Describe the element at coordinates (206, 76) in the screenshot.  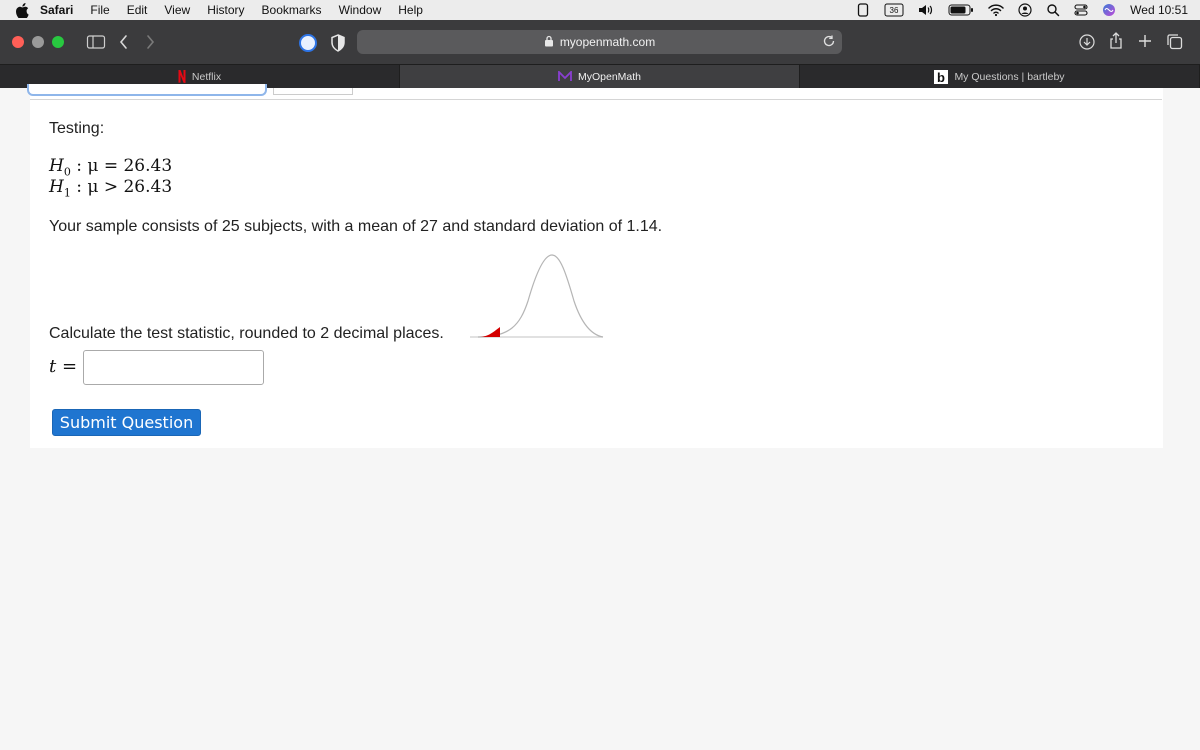
I see `tab-label: Netflix` at that location.